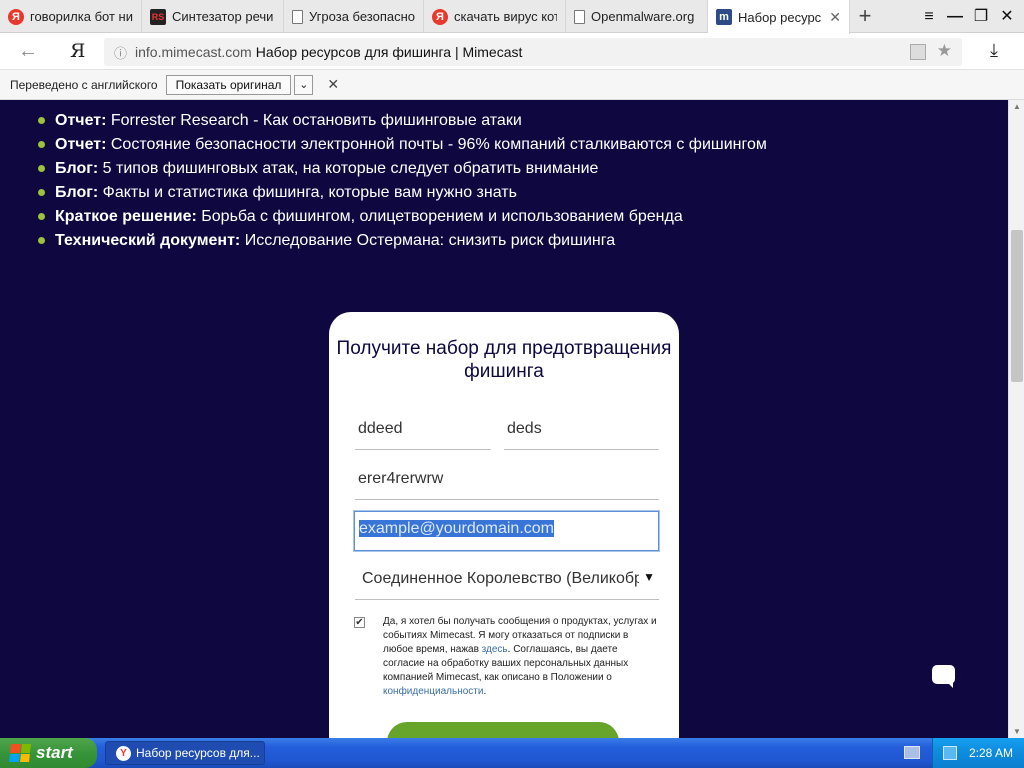 Image resolution: width=1024 pixels, height=768 pixels. I want to click on tab-label: Openmalware.org, so click(643, 16).